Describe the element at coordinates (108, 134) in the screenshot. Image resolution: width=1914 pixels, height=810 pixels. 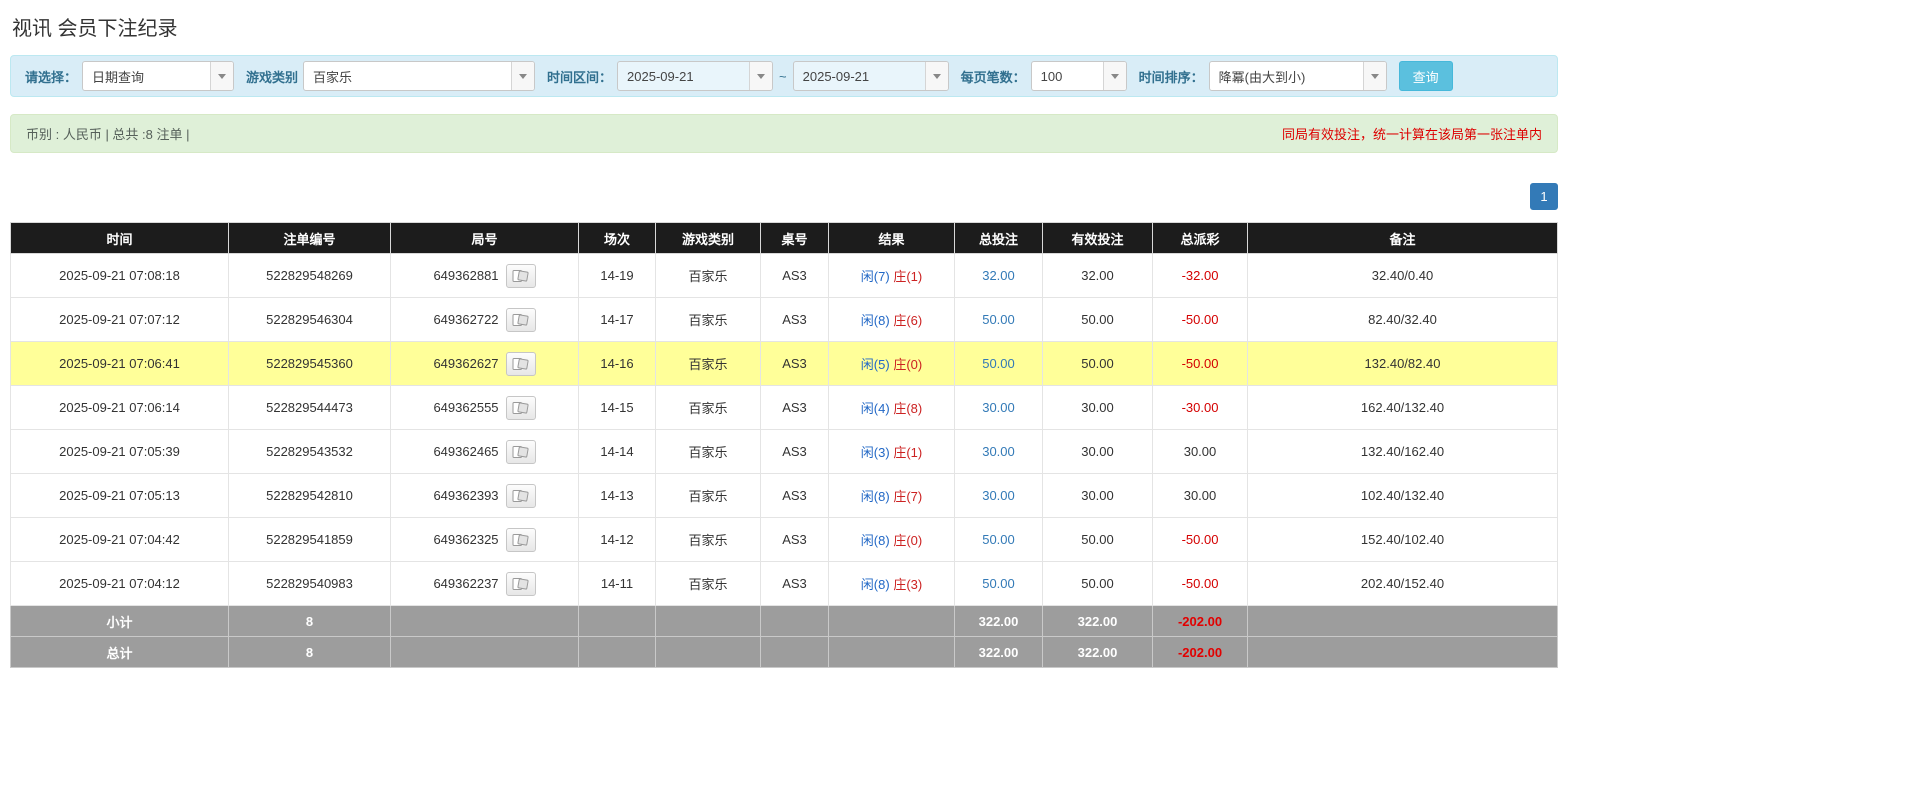
I see `currency-summary: 币别 : 人民币 | 总共 :8 注单 |` at that location.